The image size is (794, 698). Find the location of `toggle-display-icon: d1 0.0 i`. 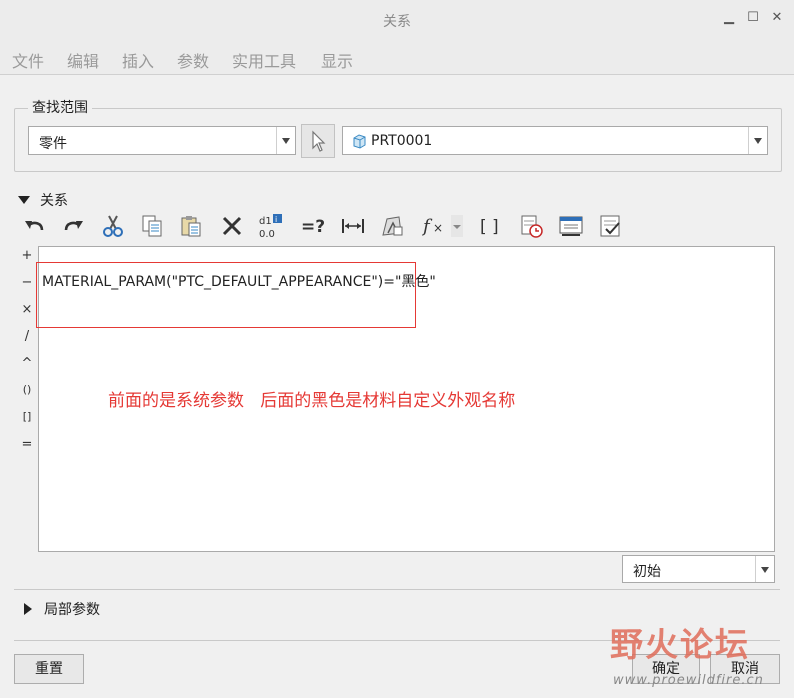

toggle-display-icon: d1 0.0 i is located at coordinates (271, 226).